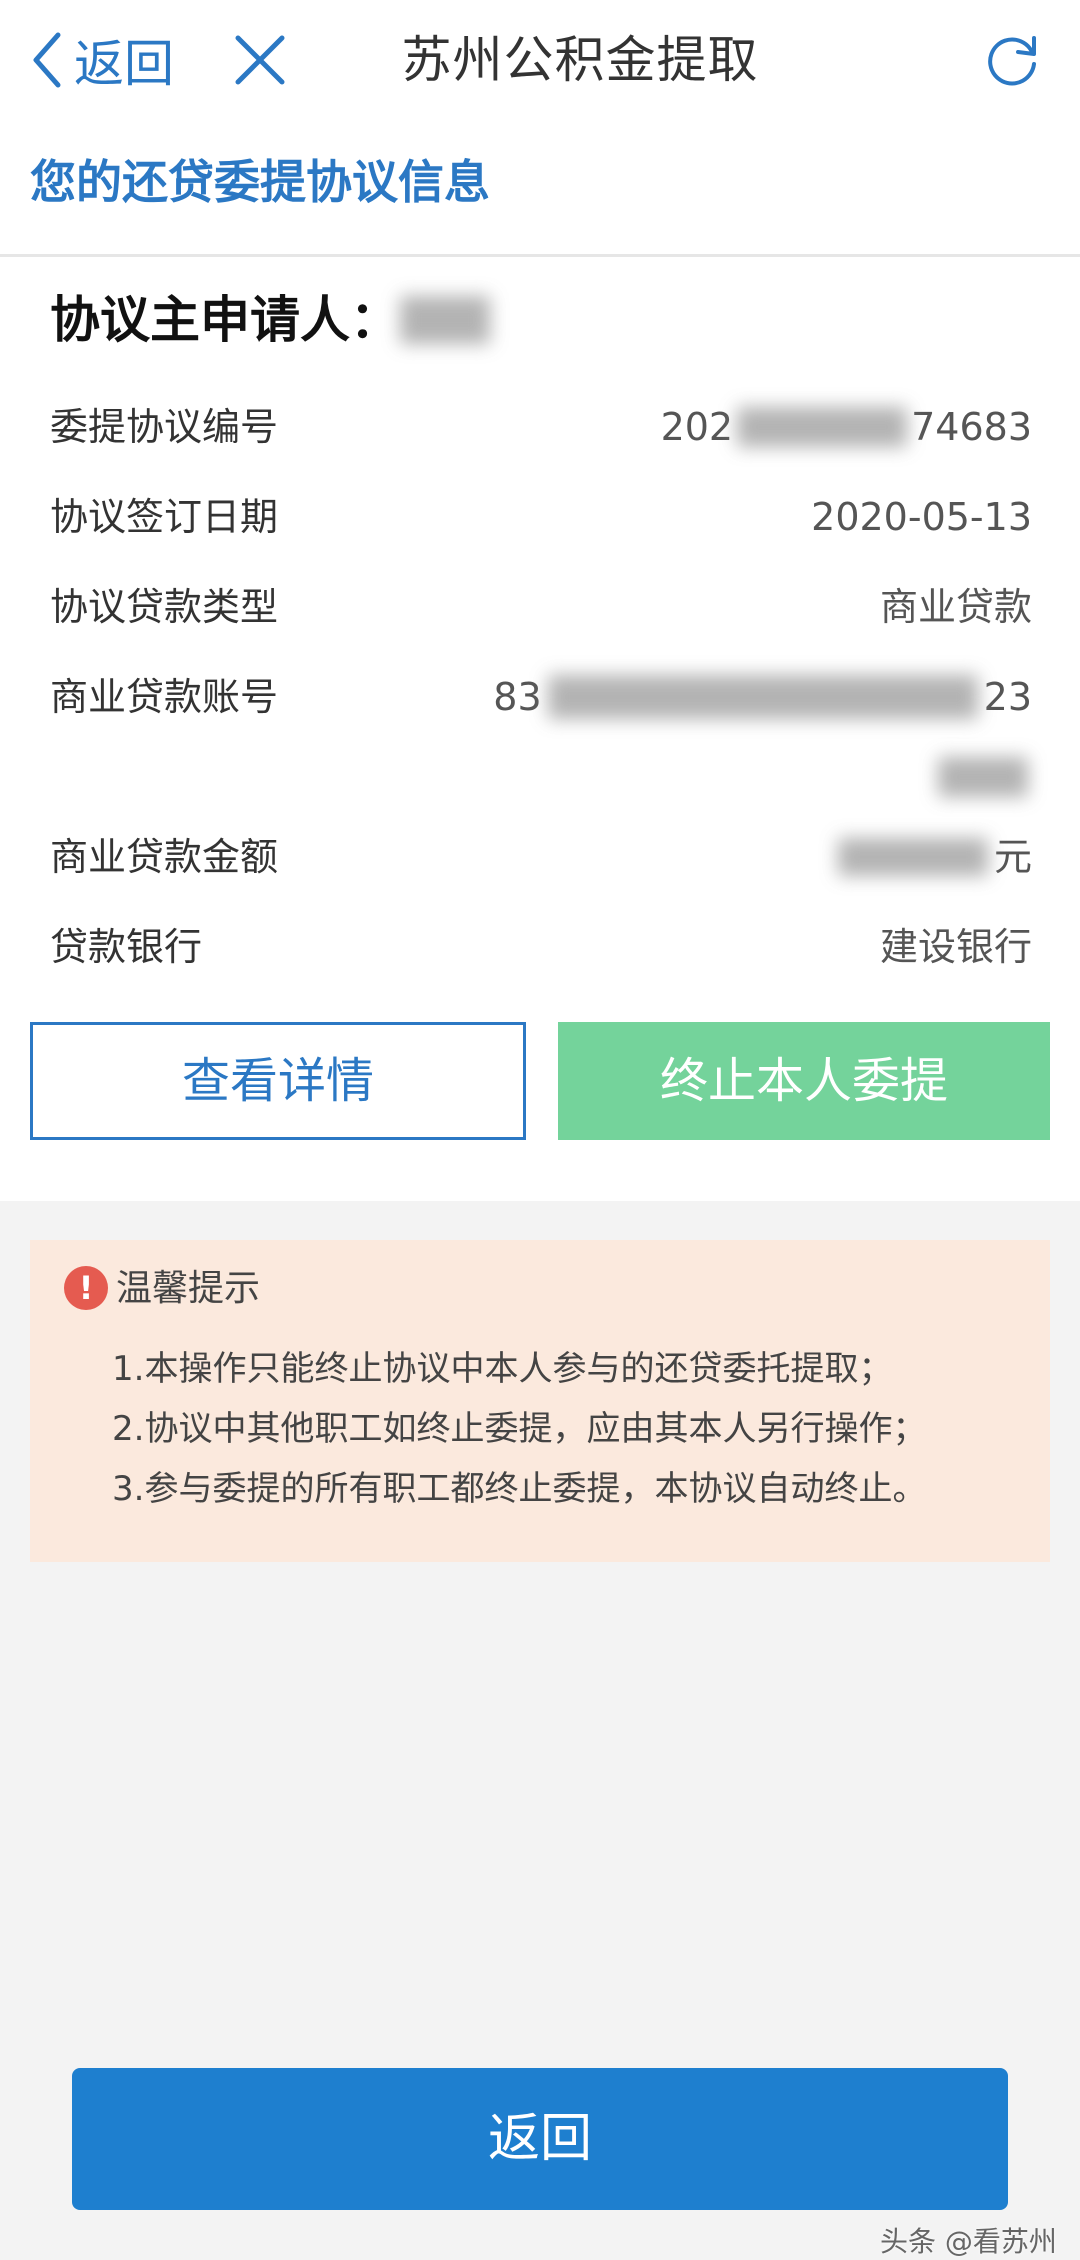 This screenshot has width=1080, height=2260. I want to click on back-button: 返回, so click(101, 60).